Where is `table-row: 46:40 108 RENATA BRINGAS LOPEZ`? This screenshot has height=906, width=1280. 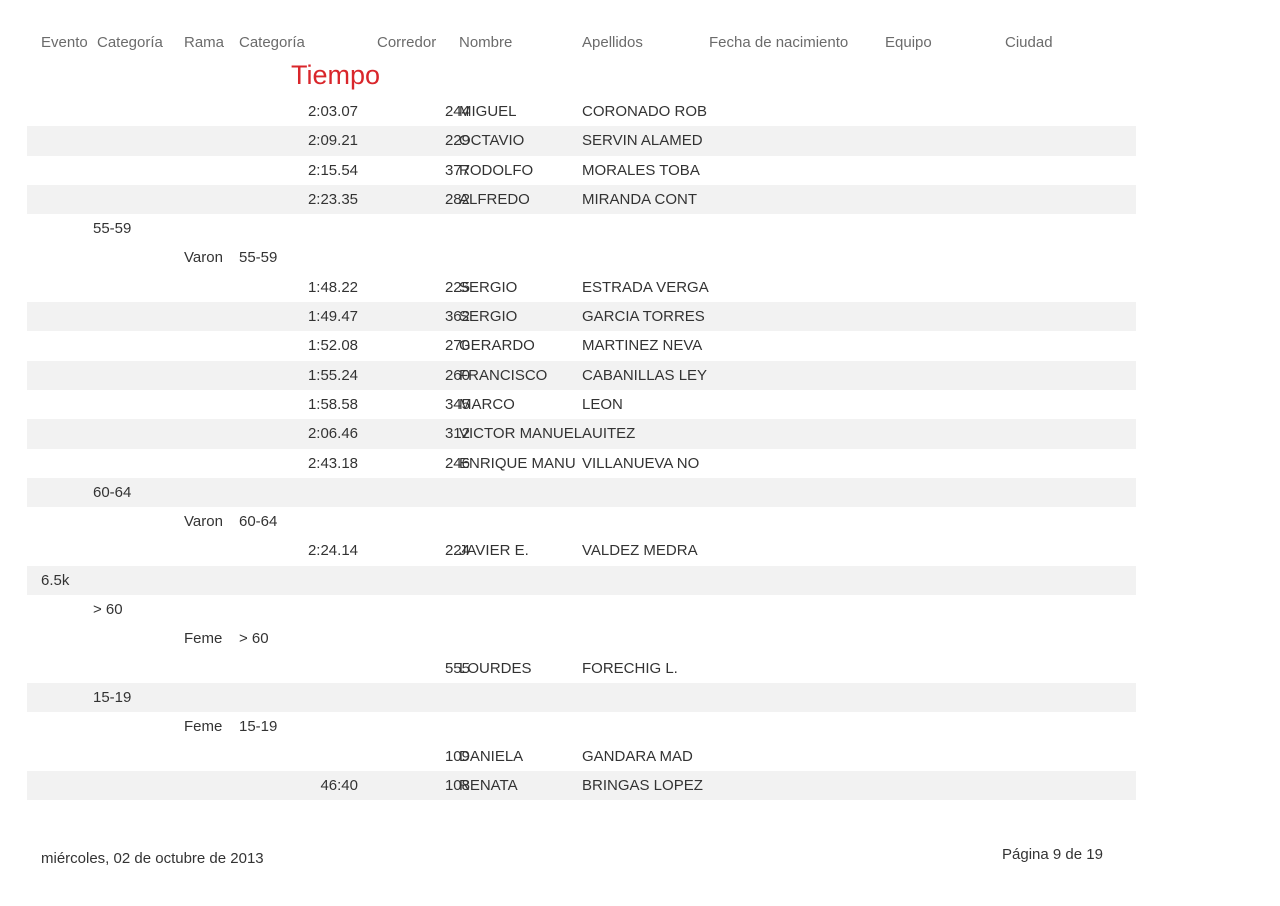
table-row: 46:40 108 RENATA BRINGAS LOPEZ is located at coordinates (581, 785).